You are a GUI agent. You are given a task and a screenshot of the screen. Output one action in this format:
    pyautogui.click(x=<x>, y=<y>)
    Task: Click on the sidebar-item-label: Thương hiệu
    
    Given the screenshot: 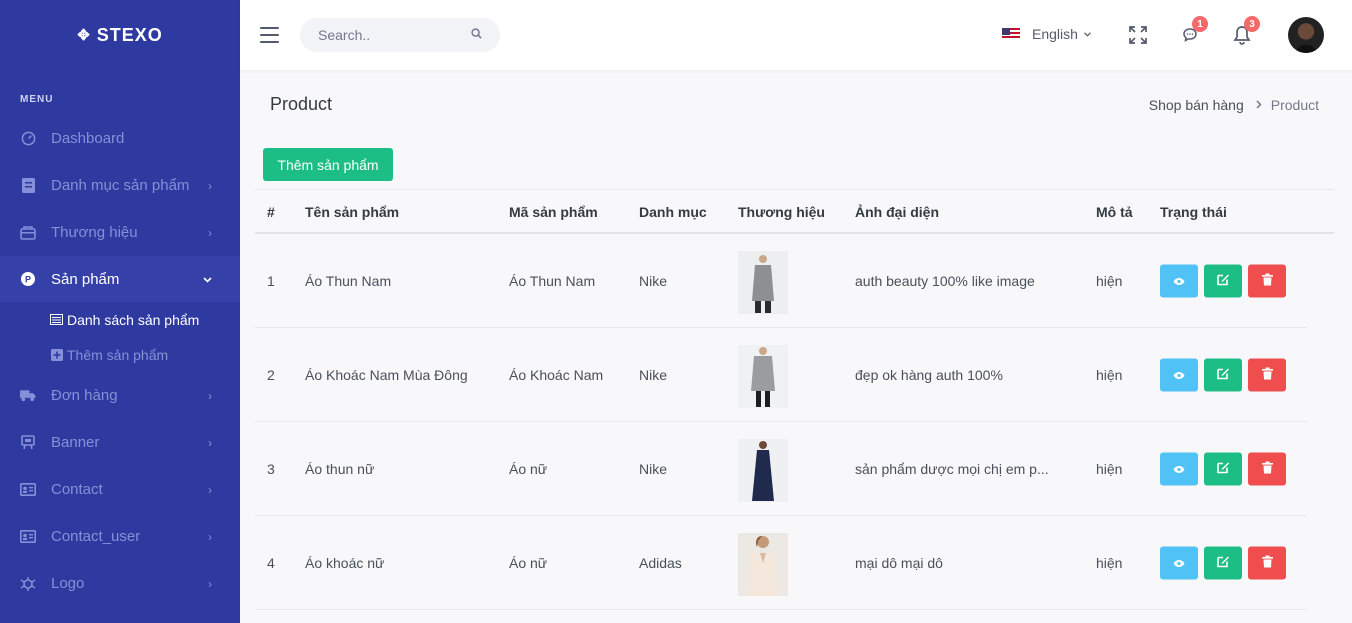 What is the action you would take?
    pyautogui.click(x=94, y=232)
    